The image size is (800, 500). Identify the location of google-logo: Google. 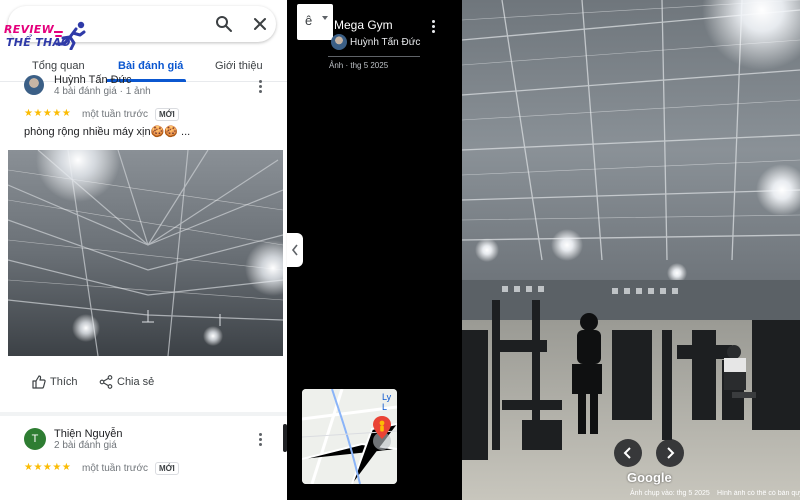
(649, 477).